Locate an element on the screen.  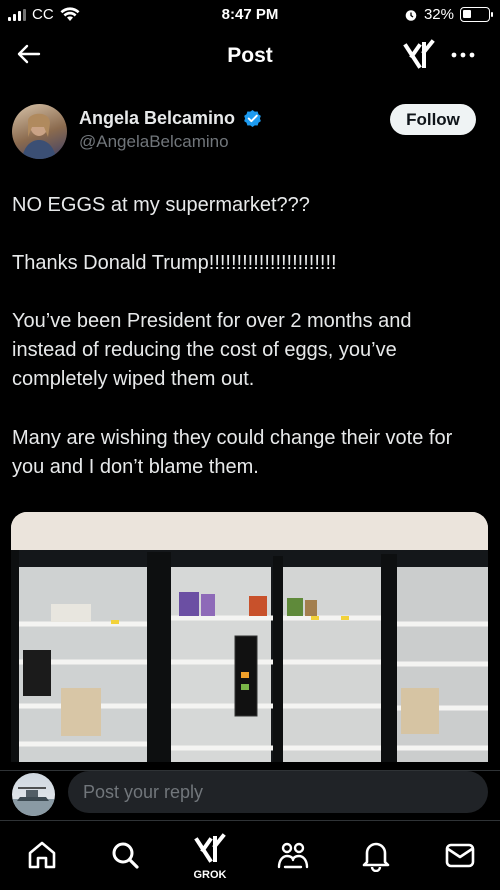
more-icon is located at coordinates (463, 54).